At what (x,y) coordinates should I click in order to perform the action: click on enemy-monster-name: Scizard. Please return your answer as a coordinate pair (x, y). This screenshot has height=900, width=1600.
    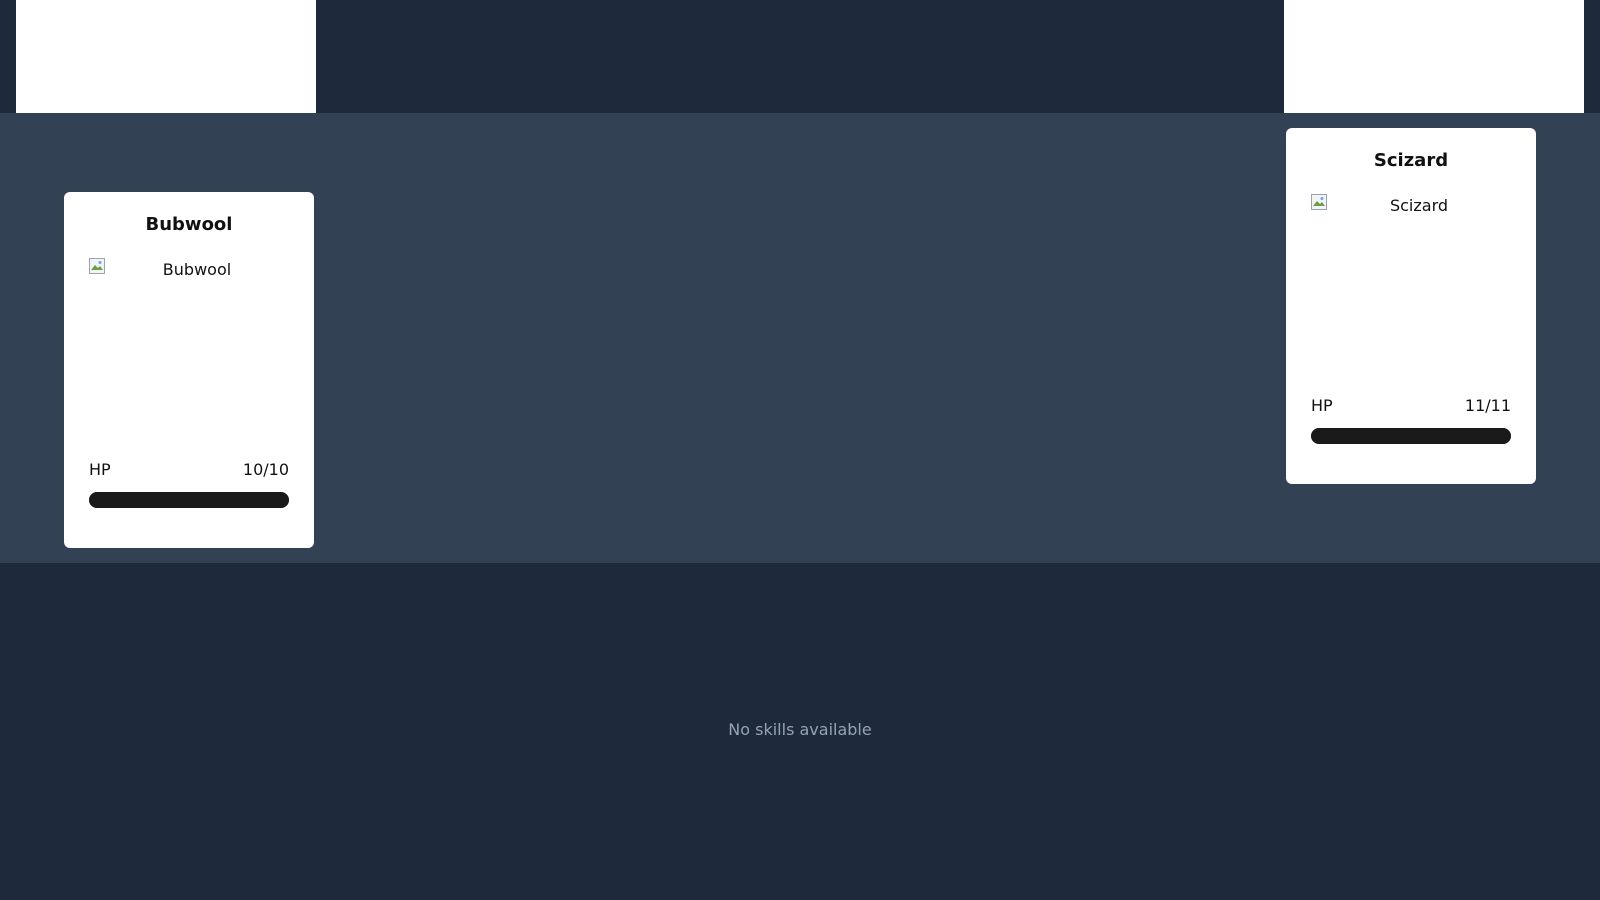
    Looking at the image, I should click on (1411, 160).